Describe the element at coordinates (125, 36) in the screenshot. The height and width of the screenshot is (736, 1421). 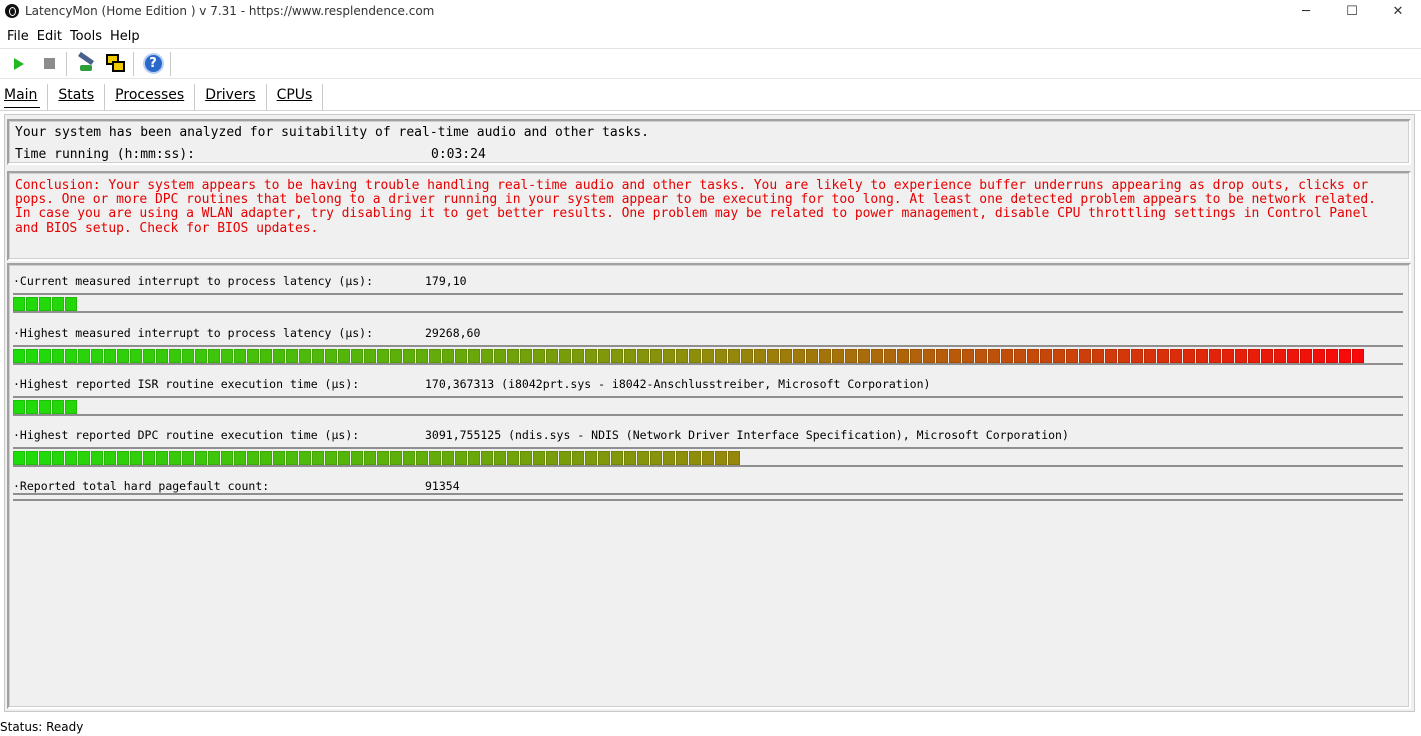
I see `menu-help: Help` at that location.